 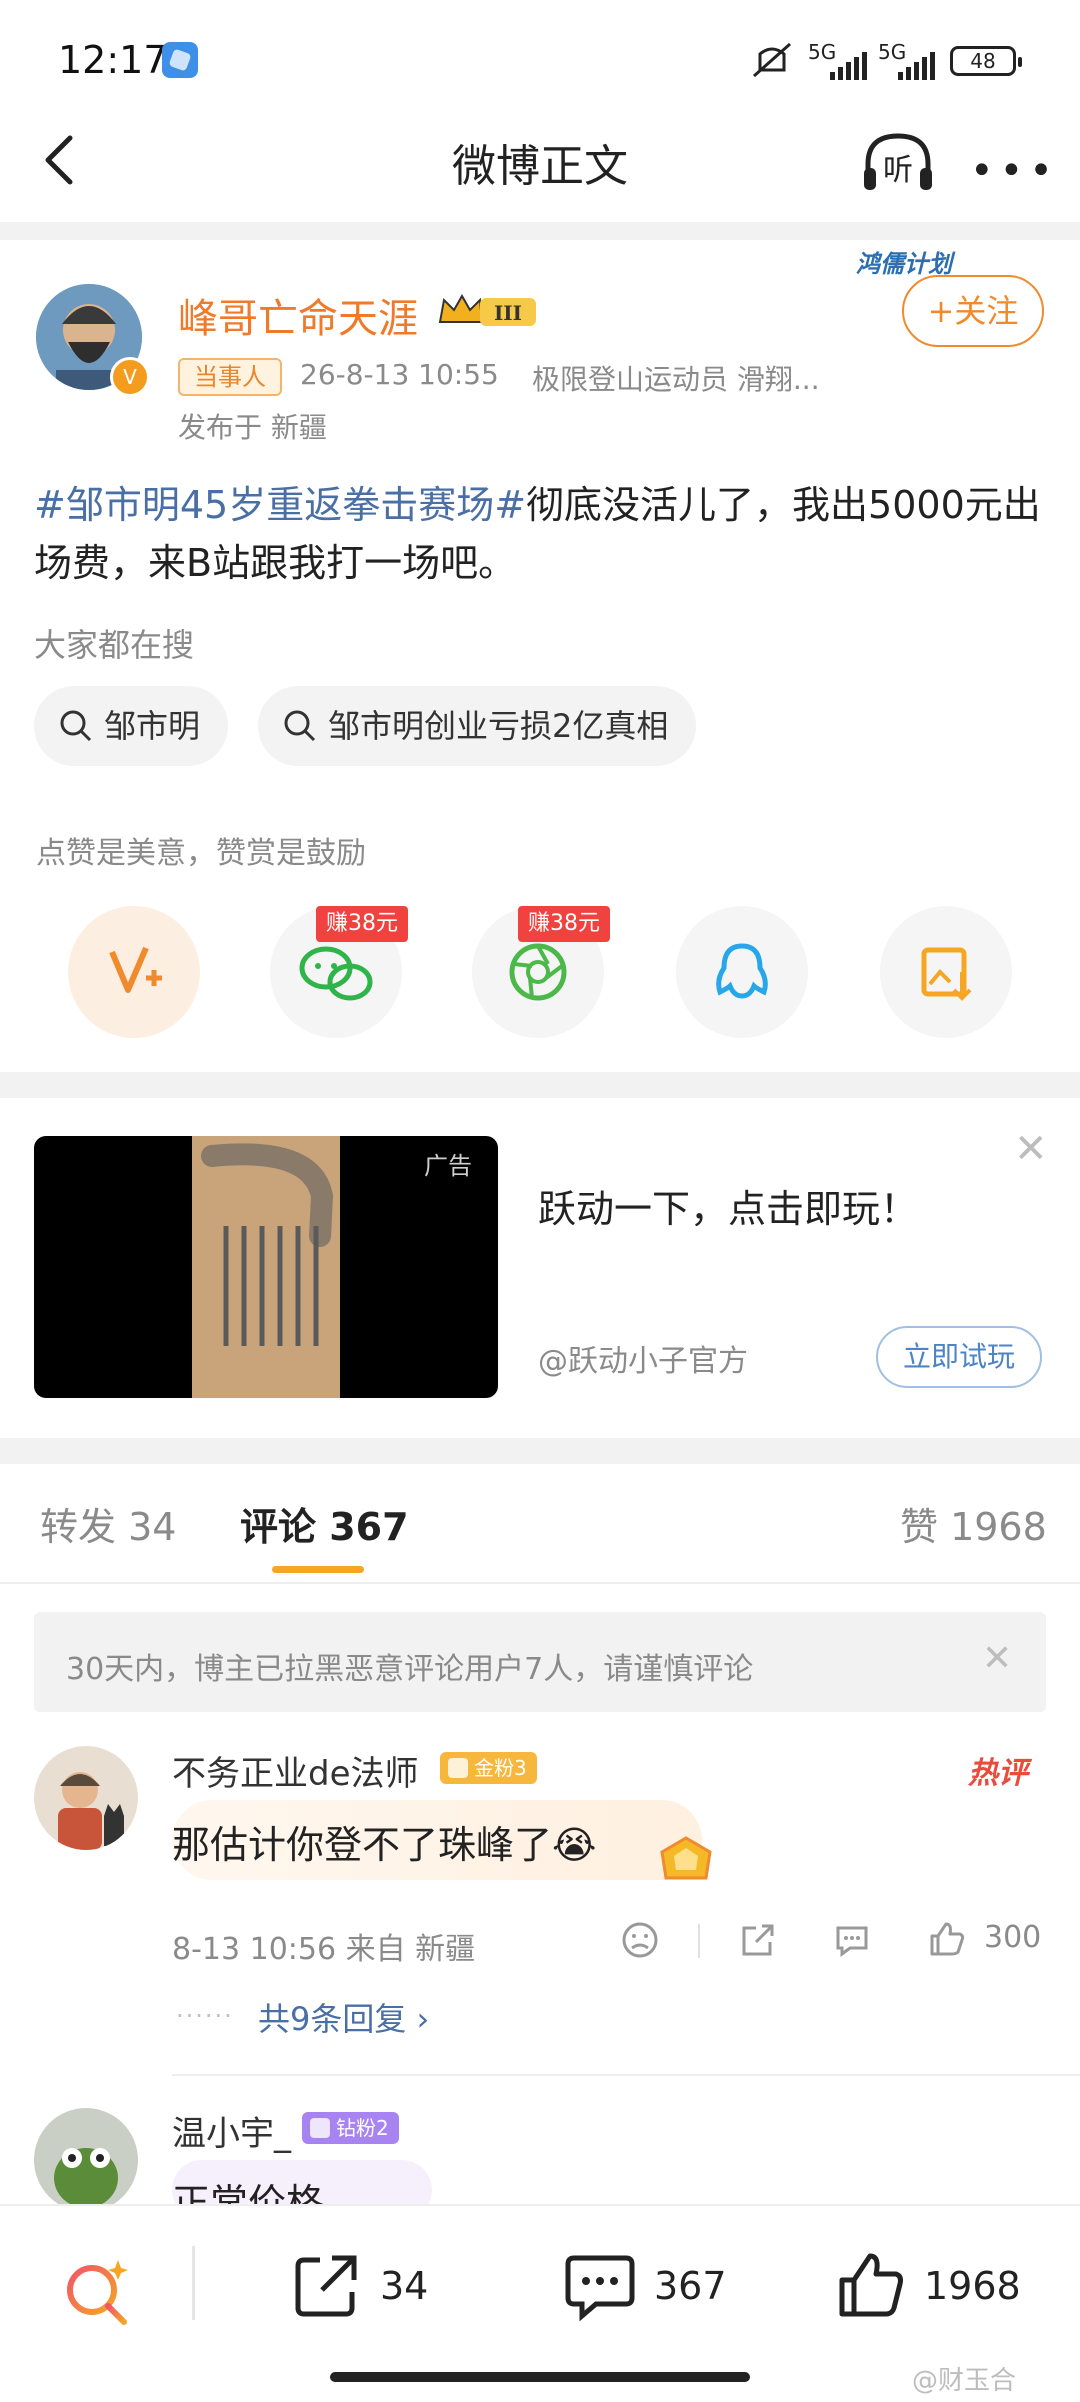 What do you see at coordinates (267, 1244) in the screenshot?
I see `ad-game-graphic` at bounding box center [267, 1244].